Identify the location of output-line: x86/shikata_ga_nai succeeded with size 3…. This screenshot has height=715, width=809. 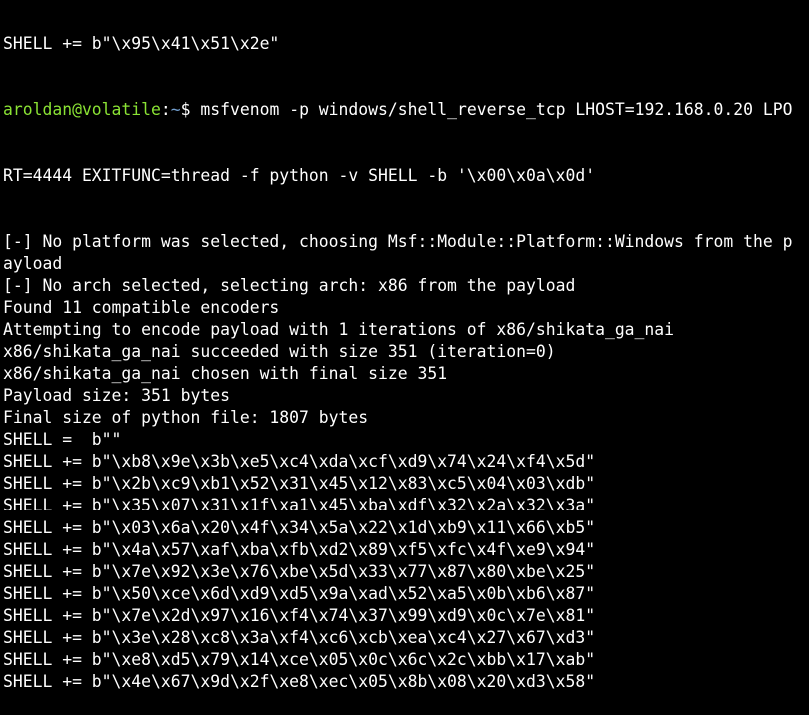
(279, 351).